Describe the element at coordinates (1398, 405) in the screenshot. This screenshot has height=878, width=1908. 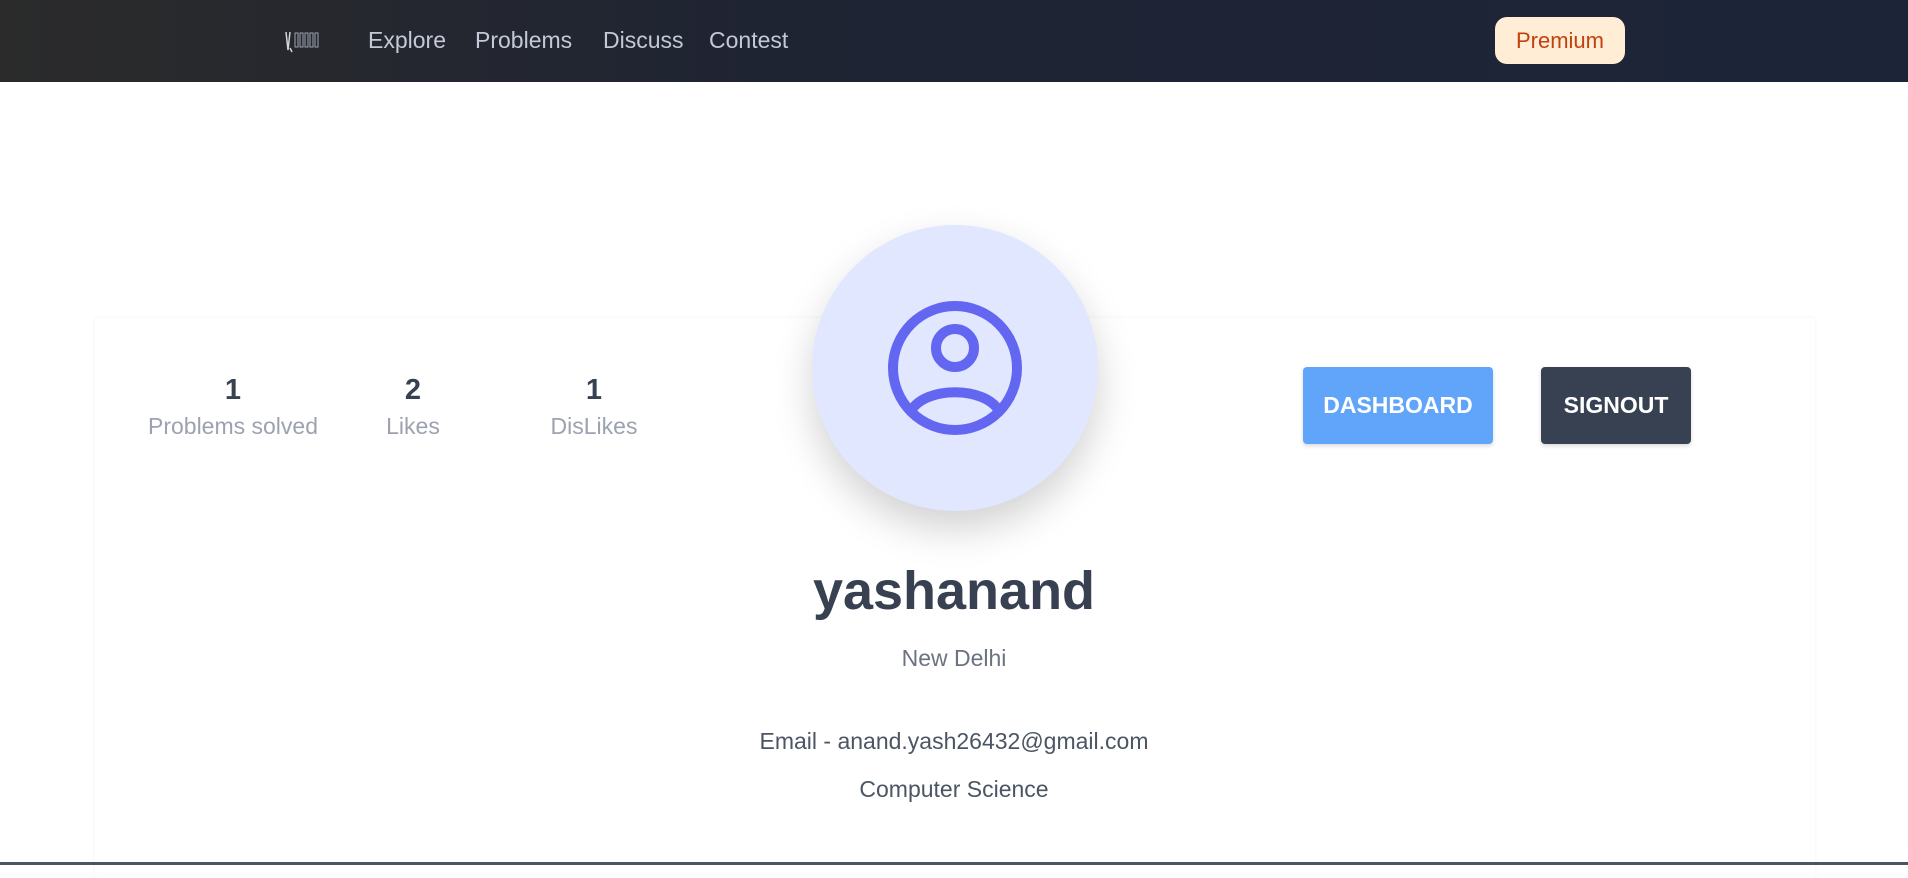
I see `dashboard-button: DASHBOARD` at that location.